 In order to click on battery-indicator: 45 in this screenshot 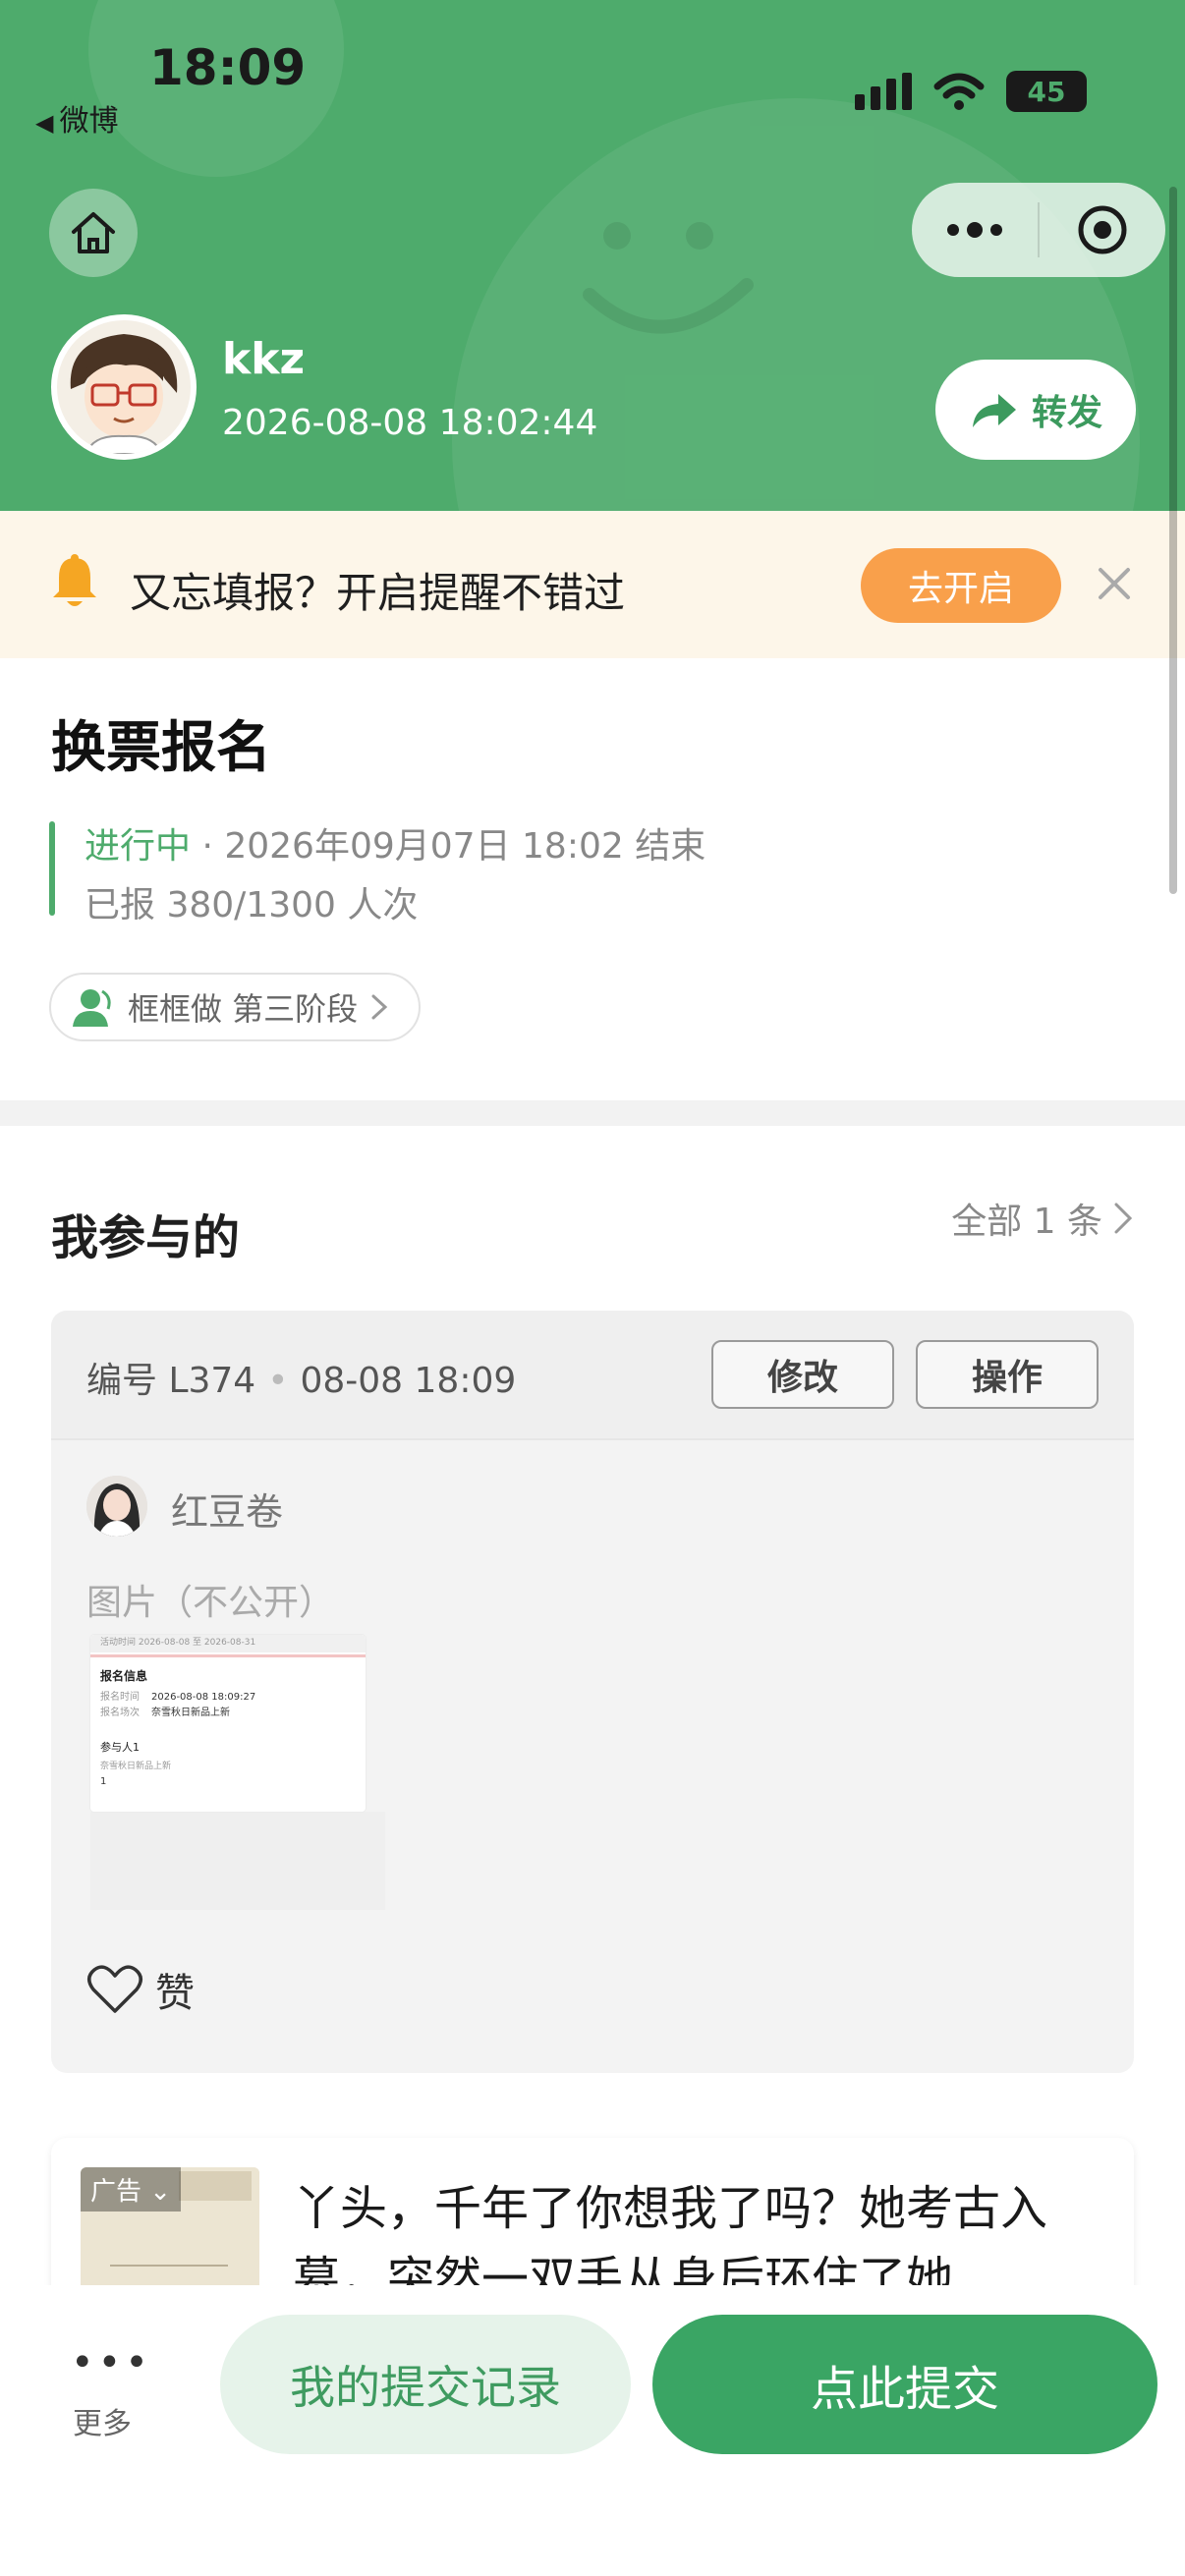, I will do `click(1046, 91)`.